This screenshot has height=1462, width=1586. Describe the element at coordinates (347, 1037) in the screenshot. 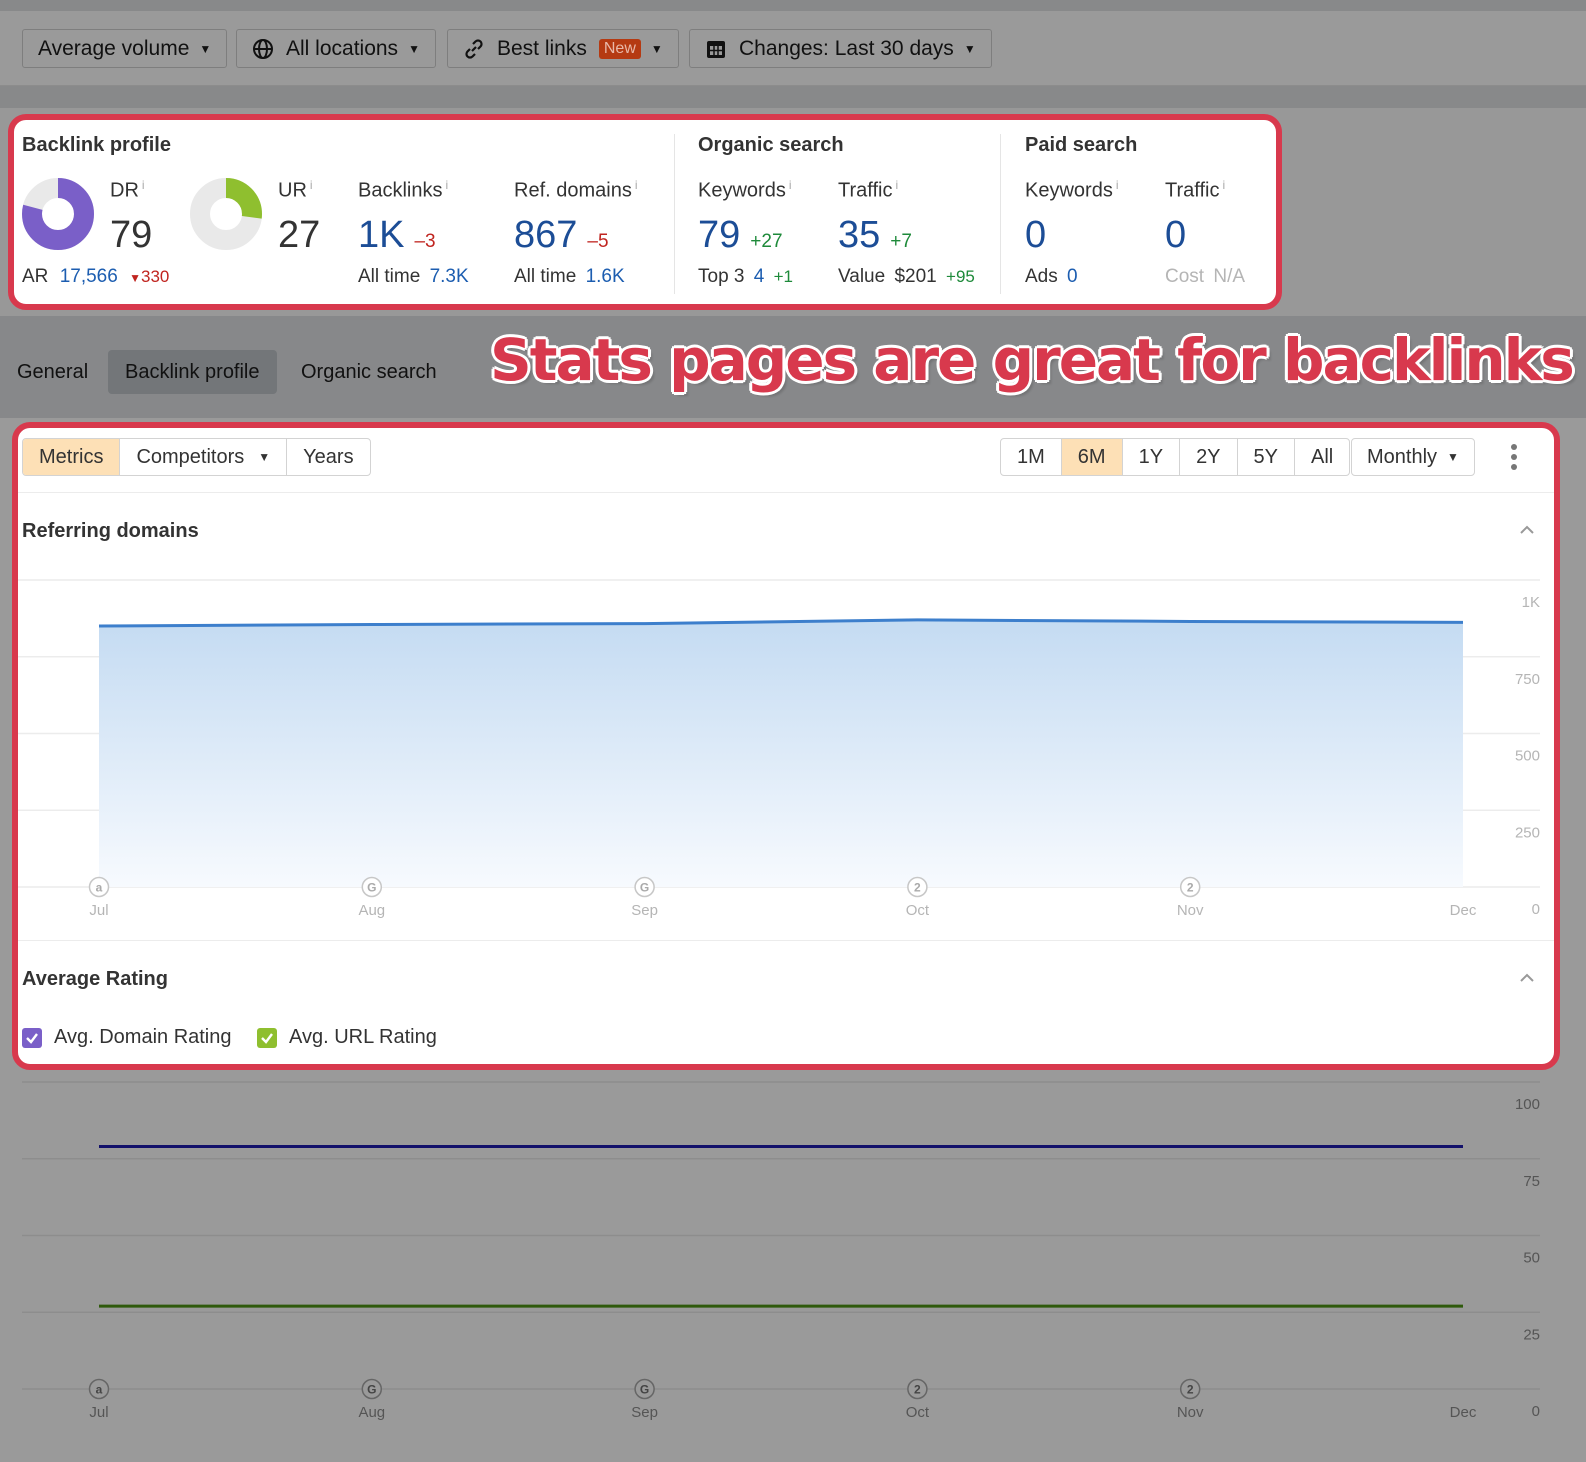

I see `legend-avg-url-rating: Avg. URL Rating` at that location.